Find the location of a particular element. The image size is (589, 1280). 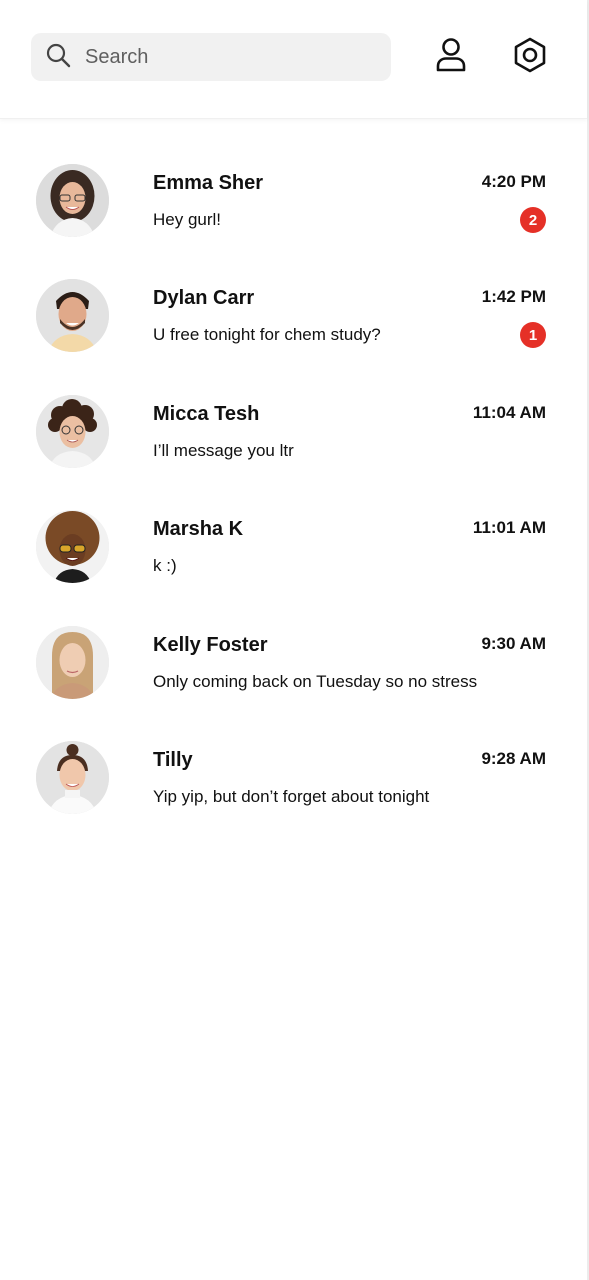

unread-badge: 2 is located at coordinates (533, 220).